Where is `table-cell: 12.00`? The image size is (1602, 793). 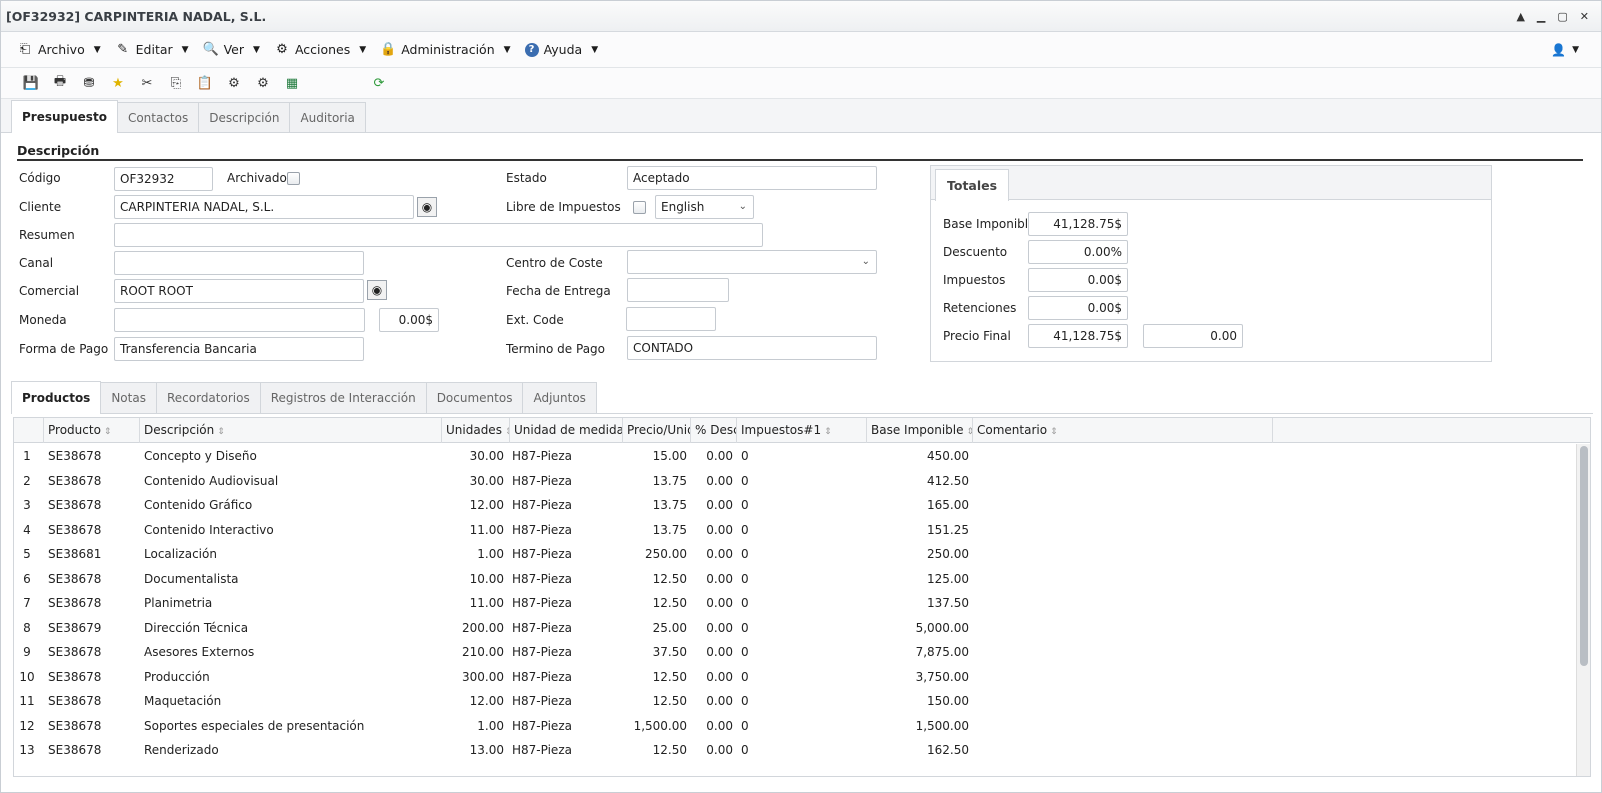
table-cell: 12.00 is located at coordinates (486, 505).